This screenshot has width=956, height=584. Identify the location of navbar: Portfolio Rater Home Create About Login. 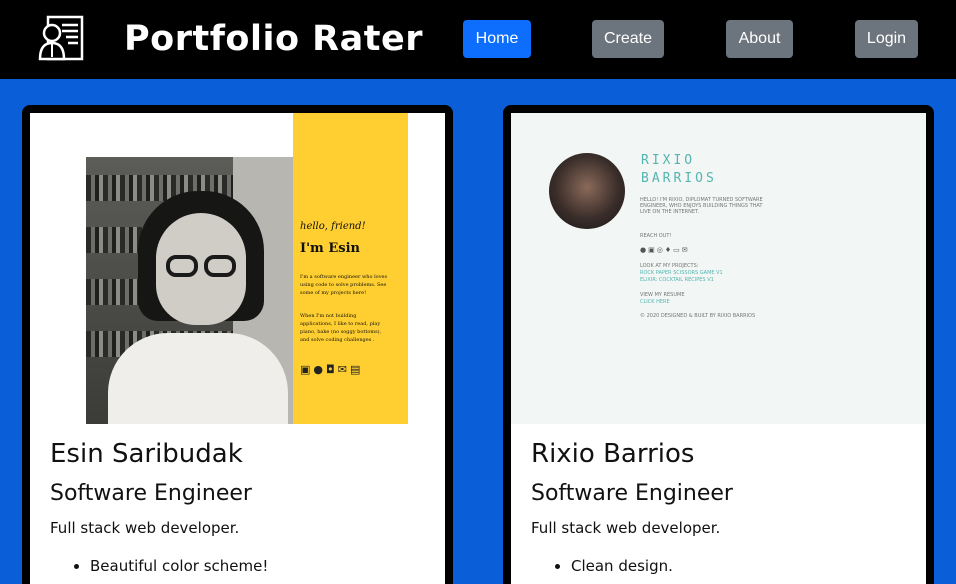
(478, 39).